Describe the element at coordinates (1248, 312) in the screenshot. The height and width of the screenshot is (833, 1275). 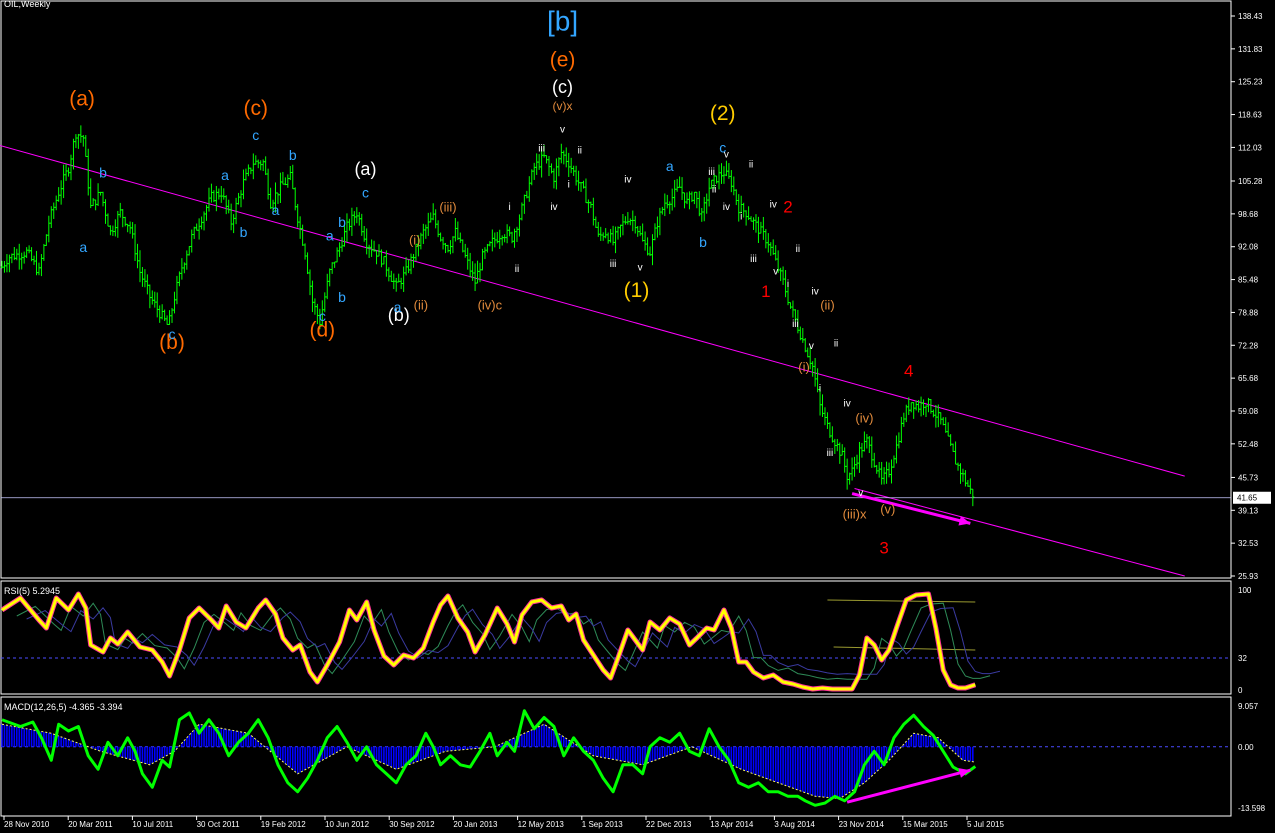
I see `price-axis-label: 78.88` at that location.